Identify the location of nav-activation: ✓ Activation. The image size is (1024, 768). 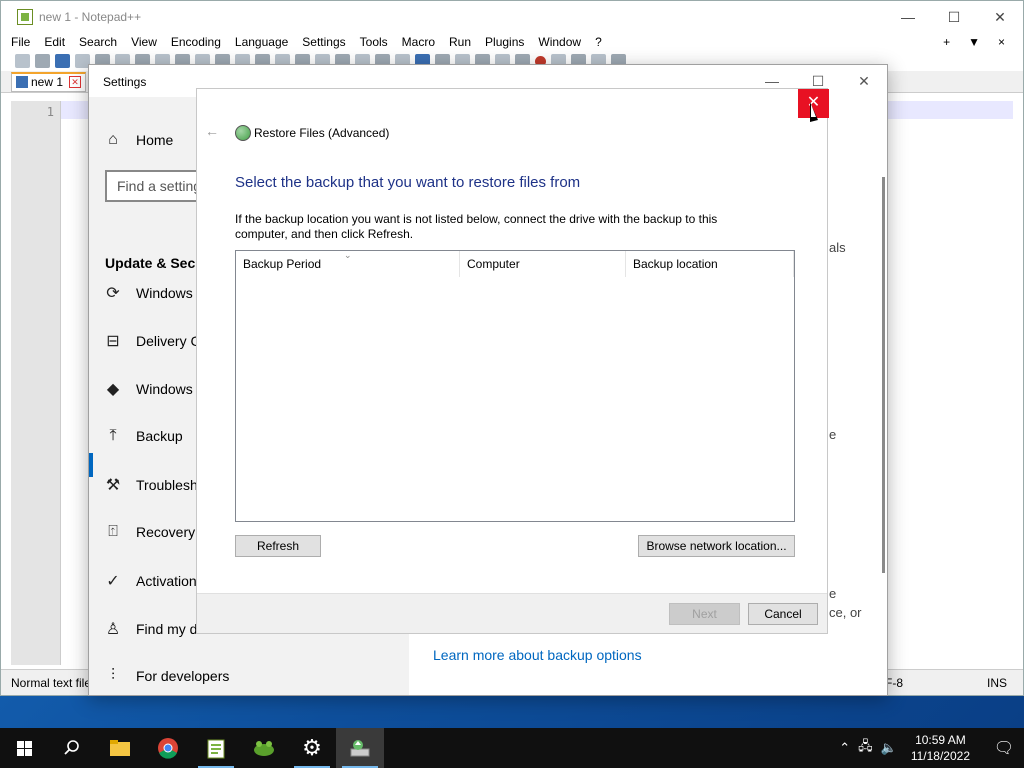
(150, 581).